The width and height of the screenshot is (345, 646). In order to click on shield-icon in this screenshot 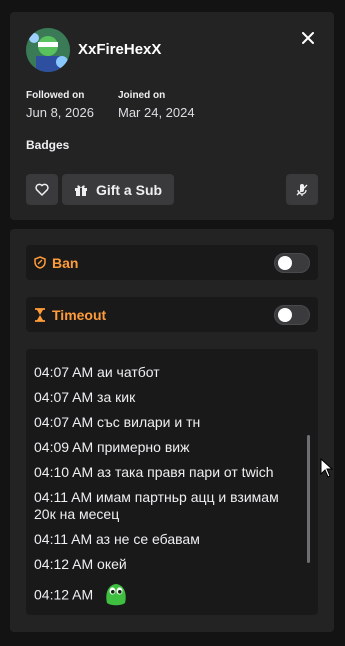, I will do `click(40, 262)`.